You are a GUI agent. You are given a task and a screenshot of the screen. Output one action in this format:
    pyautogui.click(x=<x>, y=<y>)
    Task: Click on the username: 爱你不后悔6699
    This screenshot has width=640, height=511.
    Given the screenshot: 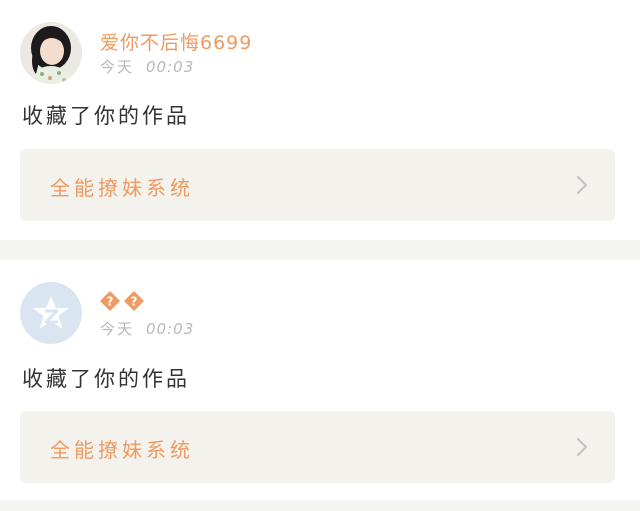 What is the action you would take?
    pyautogui.click(x=176, y=41)
    